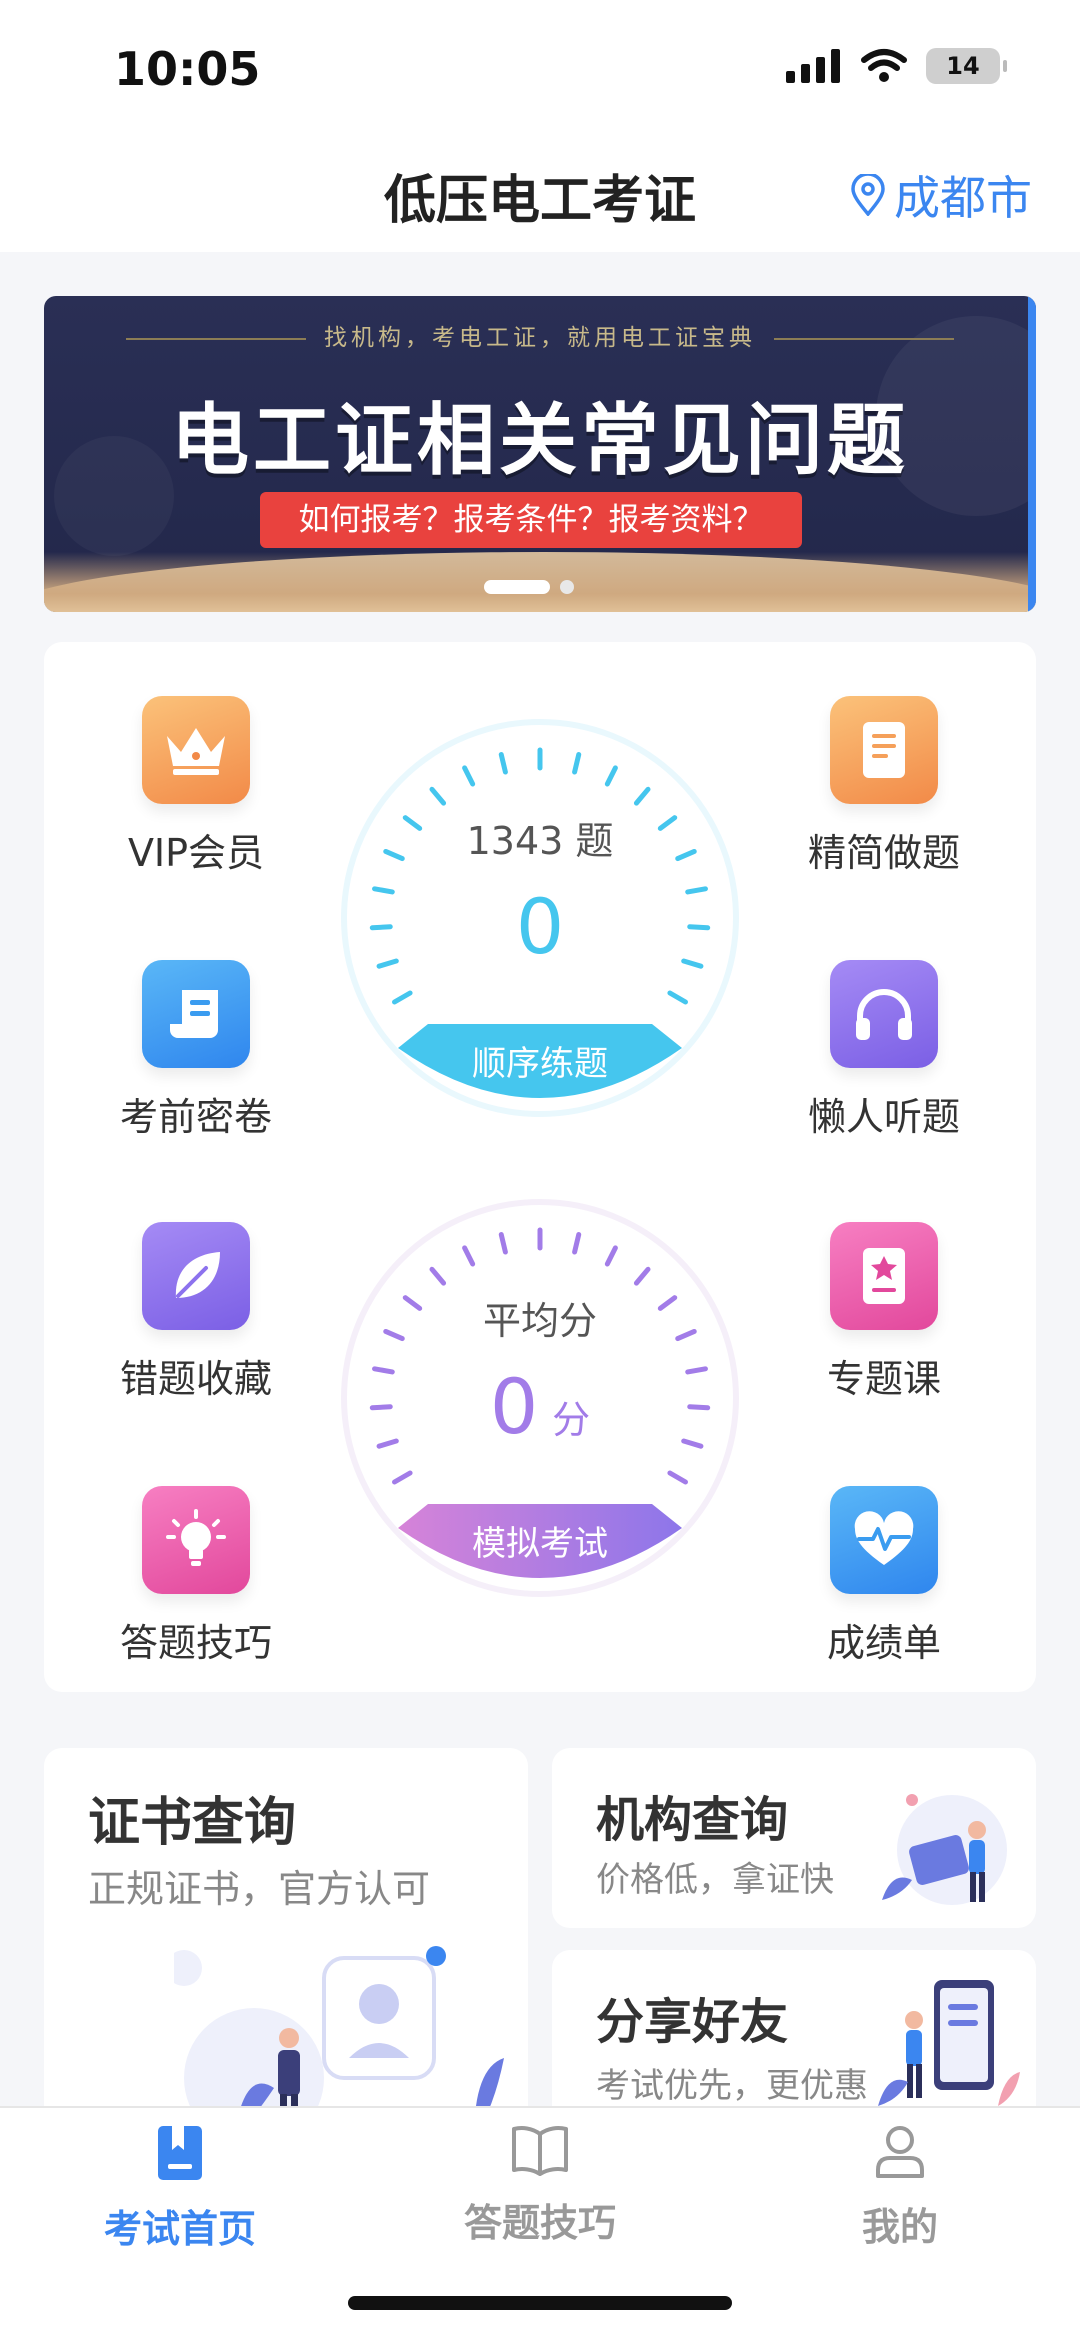  Describe the element at coordinates (539, 1321) in the screenshot. I see `average-score-label: 平均分` at that location.